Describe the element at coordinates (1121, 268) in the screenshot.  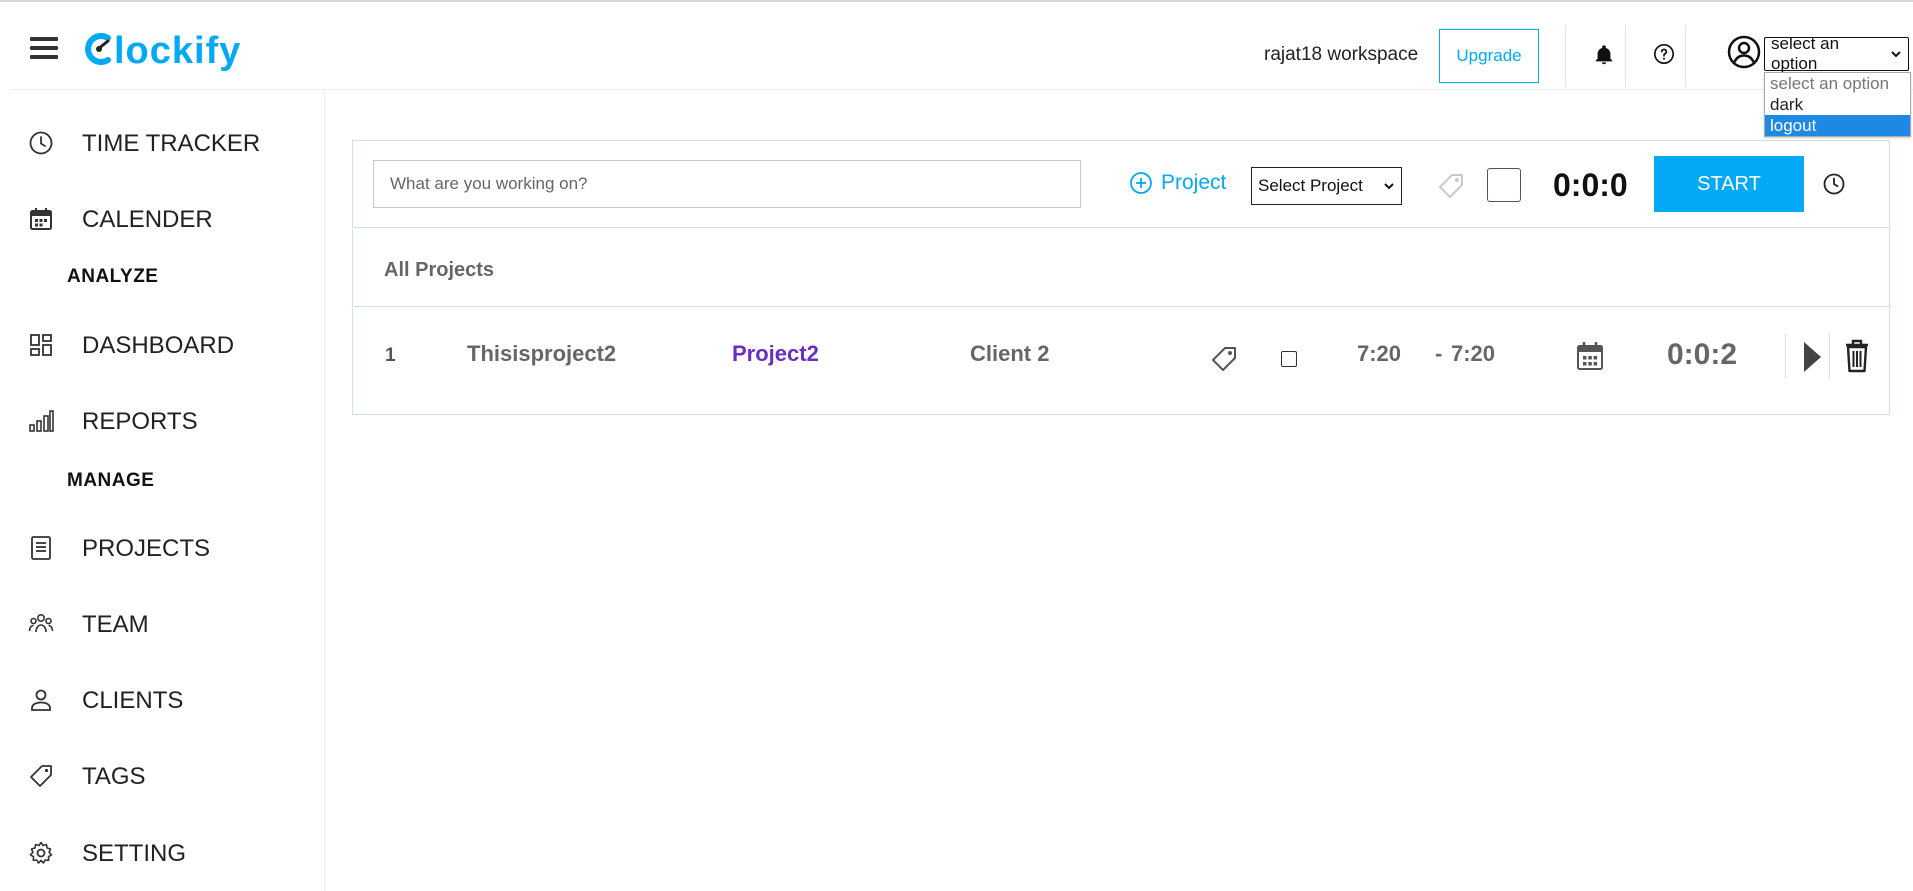
I see `projects-section-header: All Projects` at that location.